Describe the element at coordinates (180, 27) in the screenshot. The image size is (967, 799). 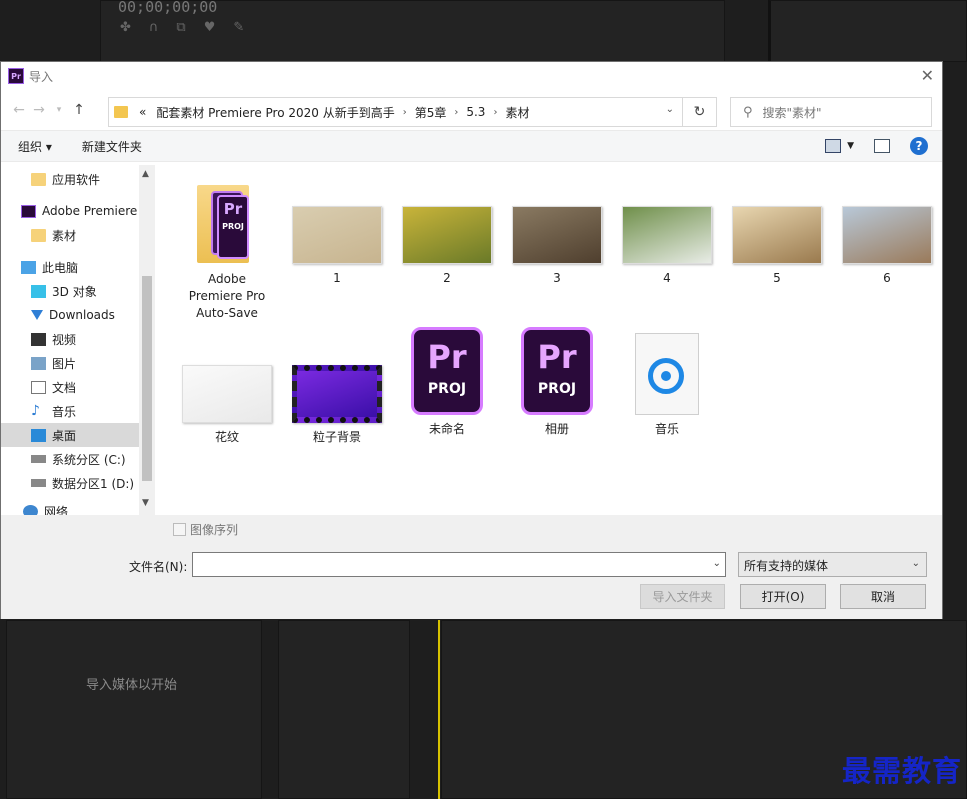
I see `link-icon: ⧉` at that location.